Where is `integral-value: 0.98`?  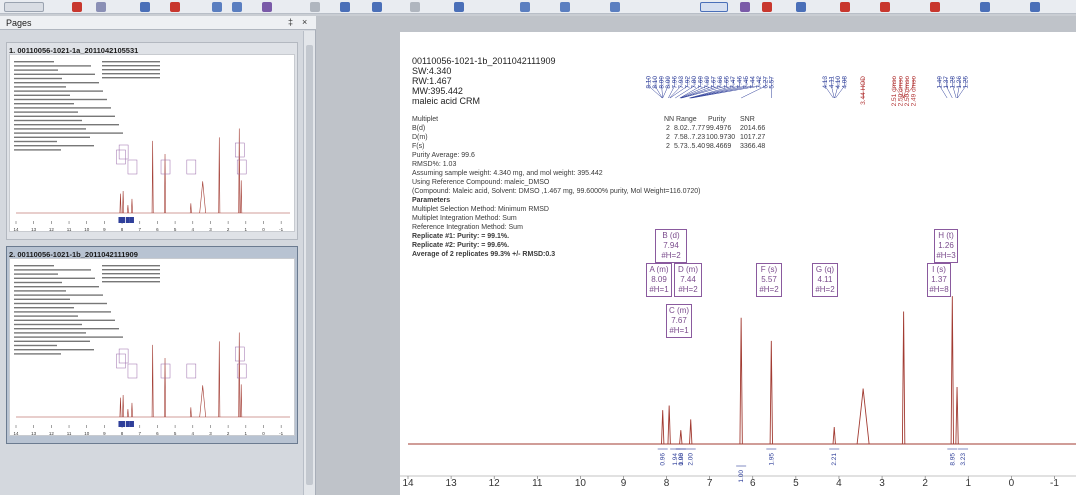
integral-value: 0.98 is located at coordinates (681, 459).